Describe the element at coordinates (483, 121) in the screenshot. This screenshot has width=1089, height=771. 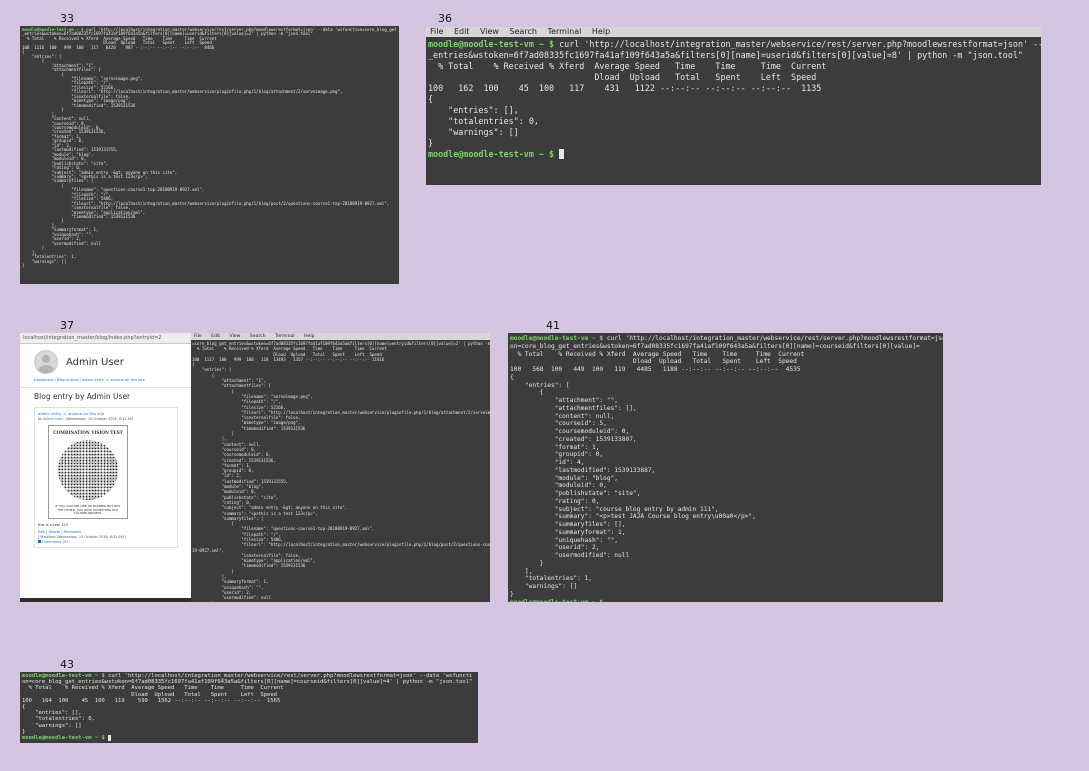
I see `terminal-line: "totalentries": 0,` at that location.